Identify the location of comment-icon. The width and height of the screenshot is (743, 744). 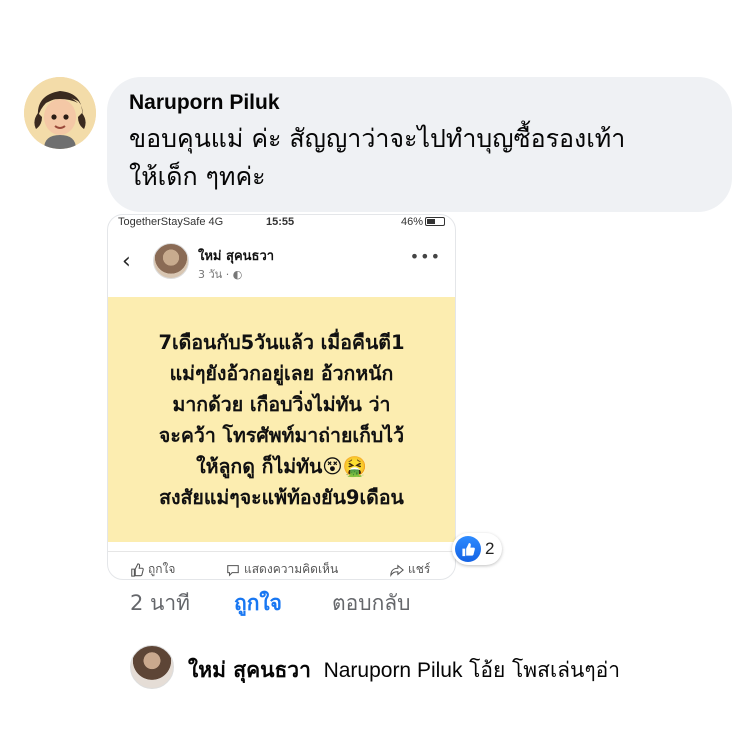
(233, 570).